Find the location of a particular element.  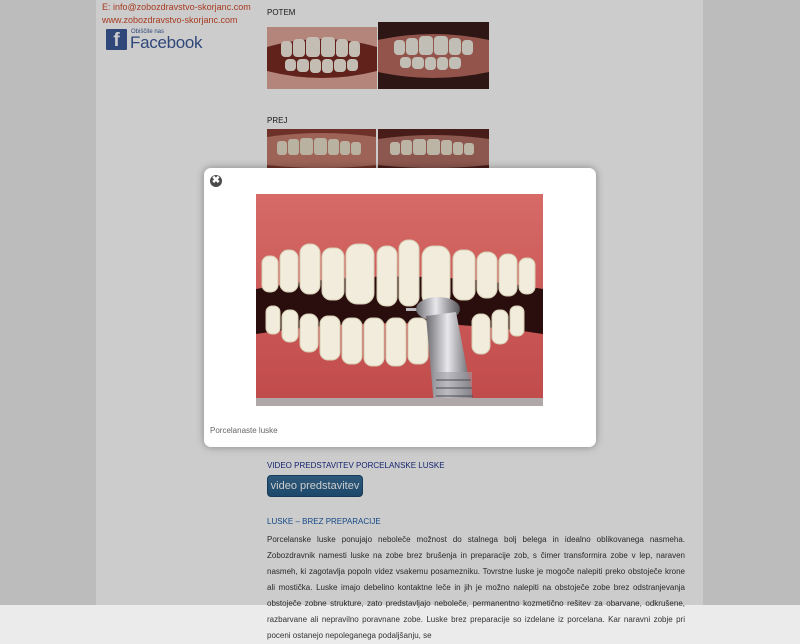

lightbox-image is located at coordinates (399, 300).